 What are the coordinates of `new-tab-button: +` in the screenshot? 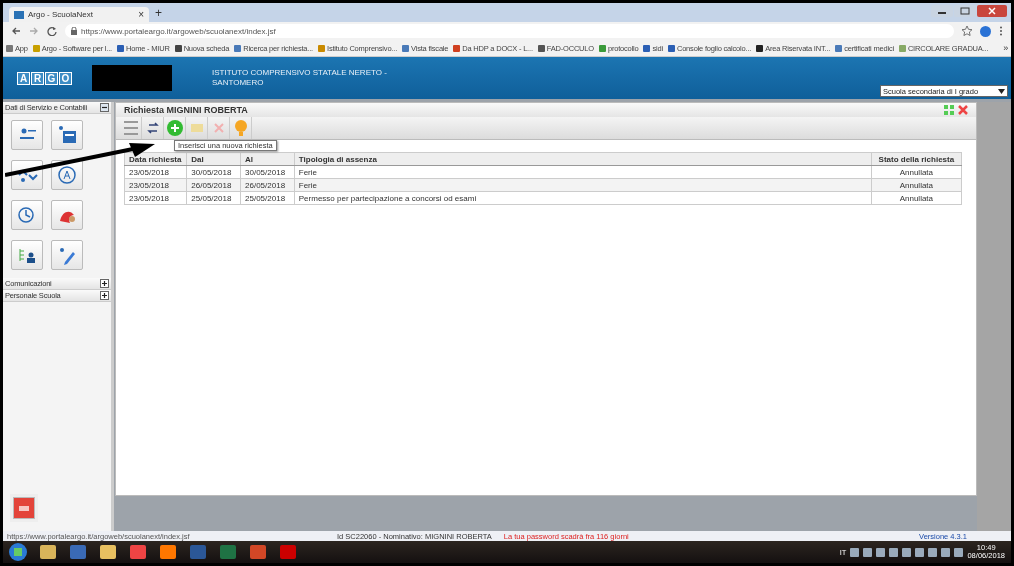 It's located at (158, 12).